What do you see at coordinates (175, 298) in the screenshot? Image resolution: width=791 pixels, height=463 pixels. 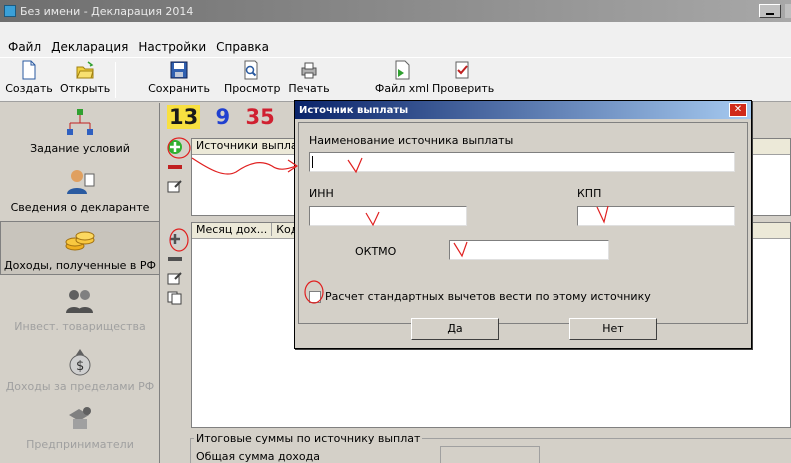 I see `copy-income-icon` at bounding box center [175, 298].